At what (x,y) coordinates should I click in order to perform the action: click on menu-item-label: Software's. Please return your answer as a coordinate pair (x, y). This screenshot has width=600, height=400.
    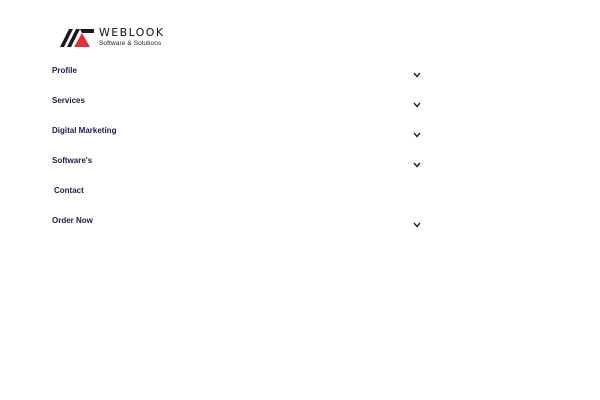
    Looking at the image, I should click on (72, 160).